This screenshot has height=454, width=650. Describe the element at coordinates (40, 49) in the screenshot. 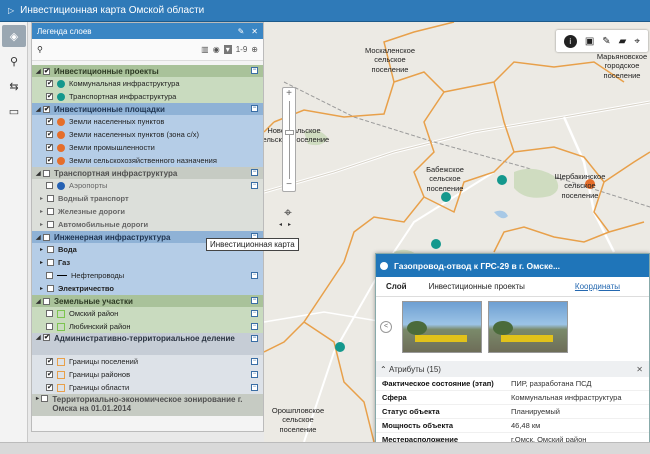

I see `layer-search-icon: ⚲` at that location.